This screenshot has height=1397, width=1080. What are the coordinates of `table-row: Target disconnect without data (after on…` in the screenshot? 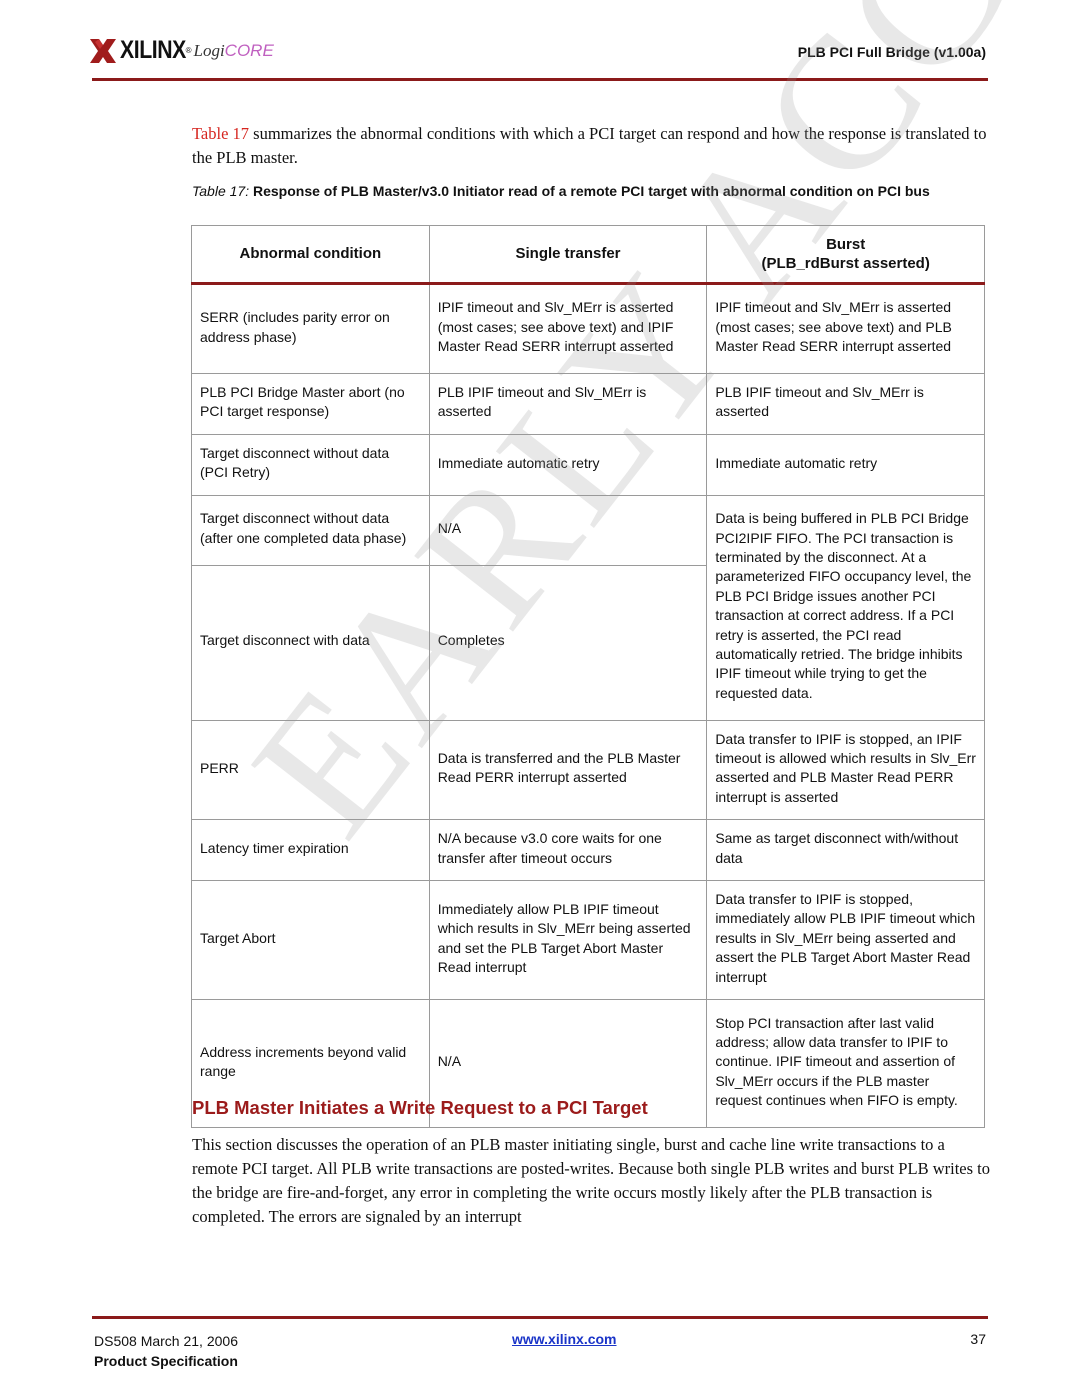 It's located at (588, 607).